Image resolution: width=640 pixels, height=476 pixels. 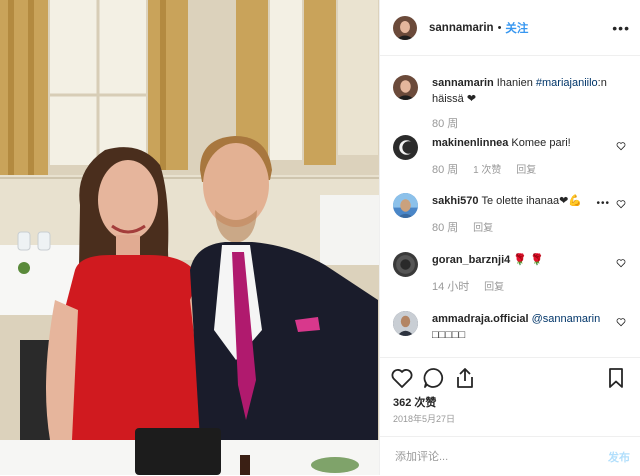 What do you see at coordinates (509, 379) in the screenshot?
I see `action-icons` at bounding box center [509, 379].